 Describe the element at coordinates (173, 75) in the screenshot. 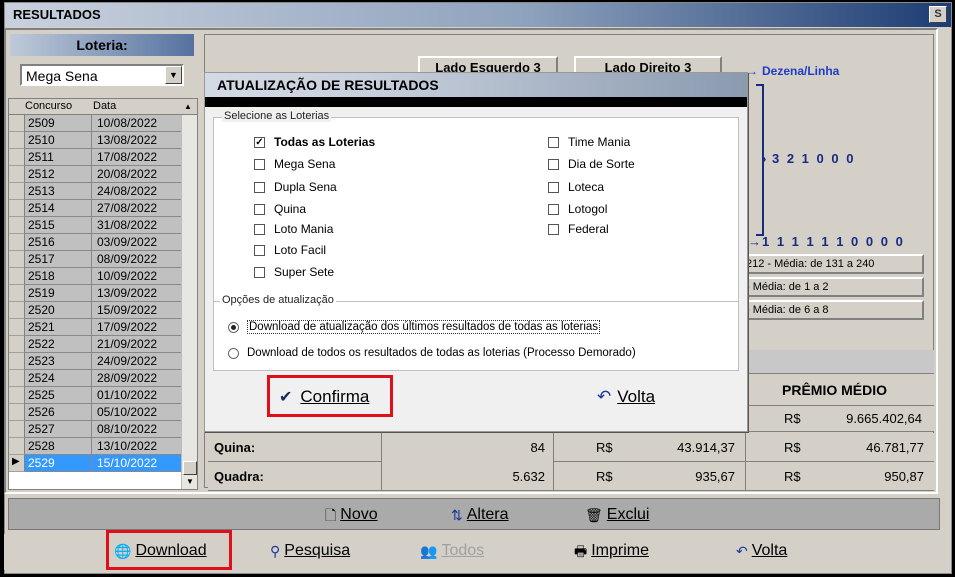

I see `chevron-down-icon: ▼` at that location.